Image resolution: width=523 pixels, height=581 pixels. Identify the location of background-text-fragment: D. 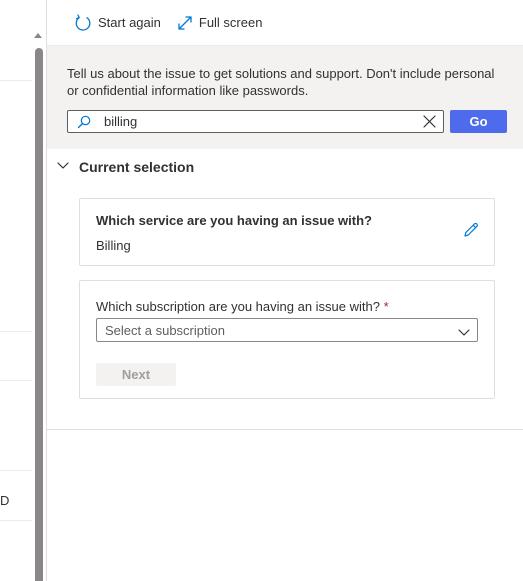
(5, 500).